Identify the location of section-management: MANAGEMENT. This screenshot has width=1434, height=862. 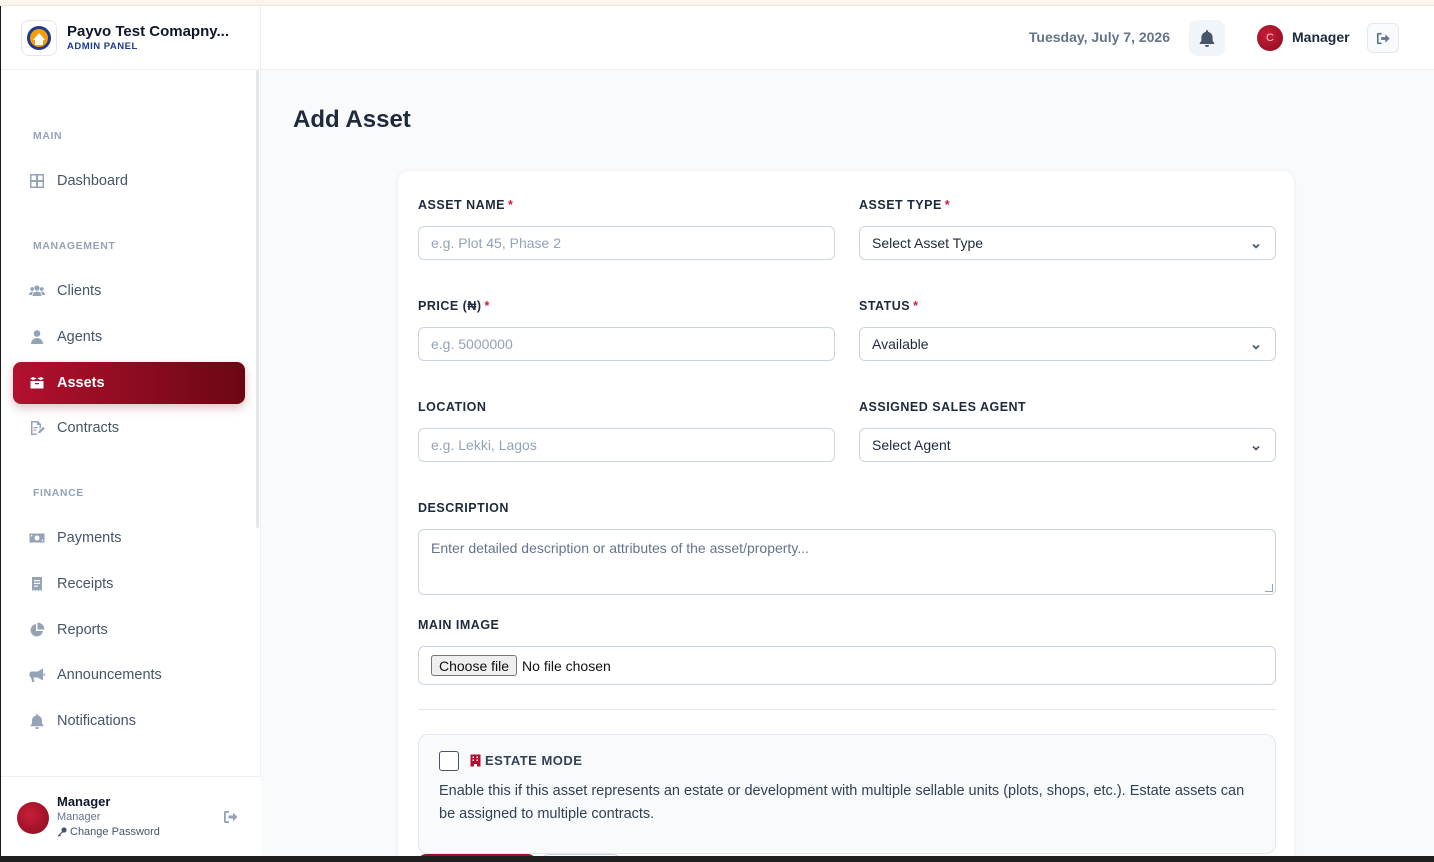
(74, 246).